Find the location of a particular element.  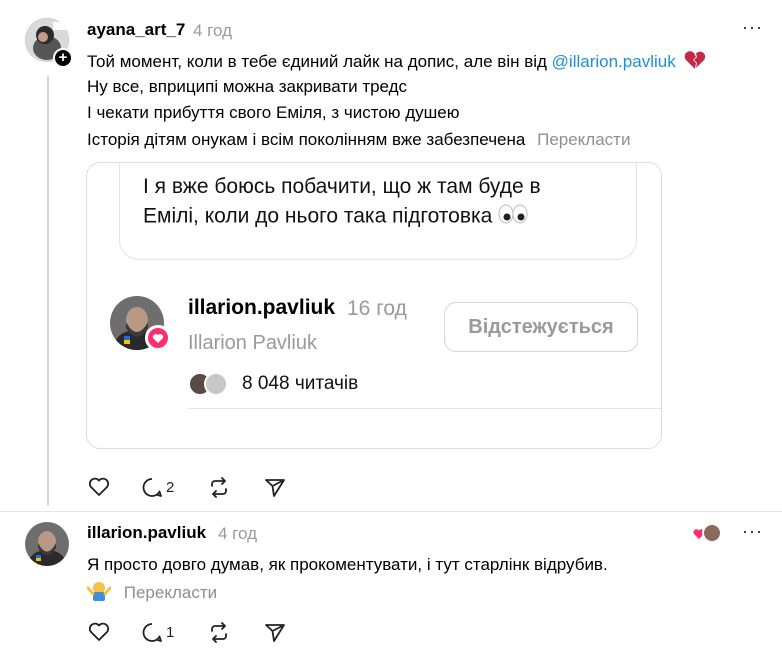

post-divider is located at coordinates (391, 511).